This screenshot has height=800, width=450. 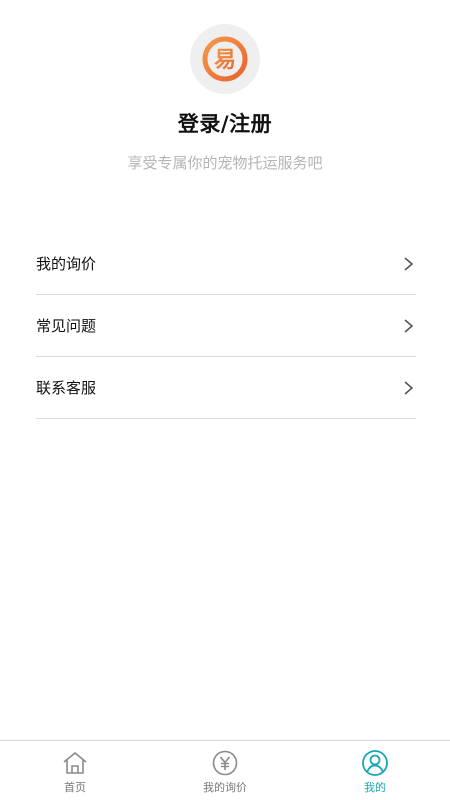 I want to click on menu-item-contact-support: 联系客服, so click(x=226, y=388).